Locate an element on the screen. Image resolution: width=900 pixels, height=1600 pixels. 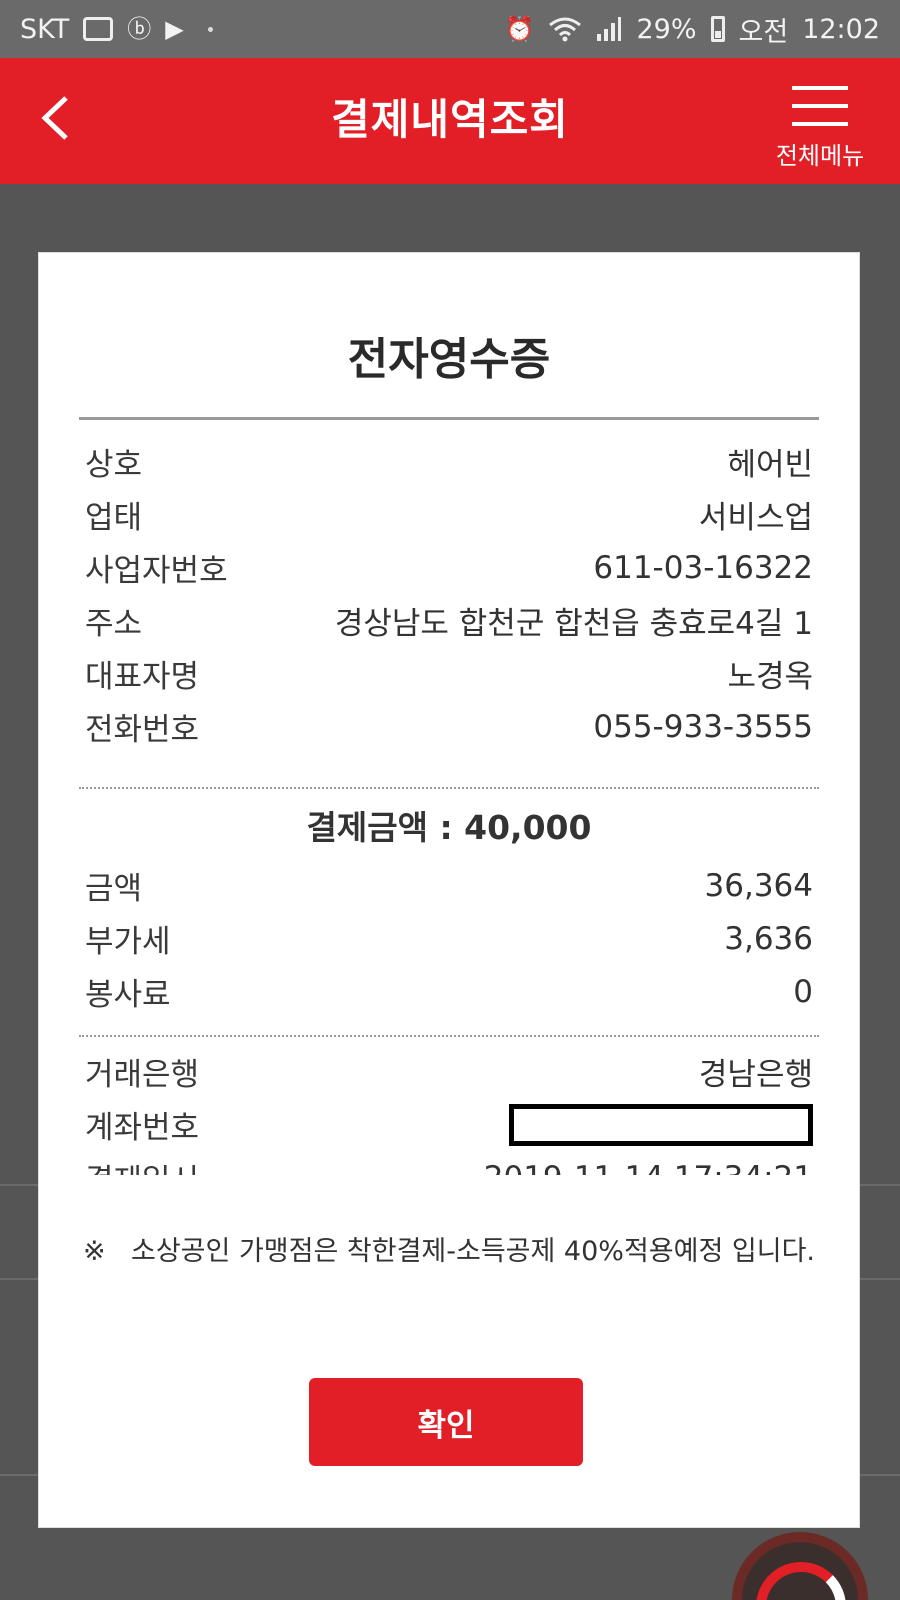
title-divider is located at coordinates (449, 418).